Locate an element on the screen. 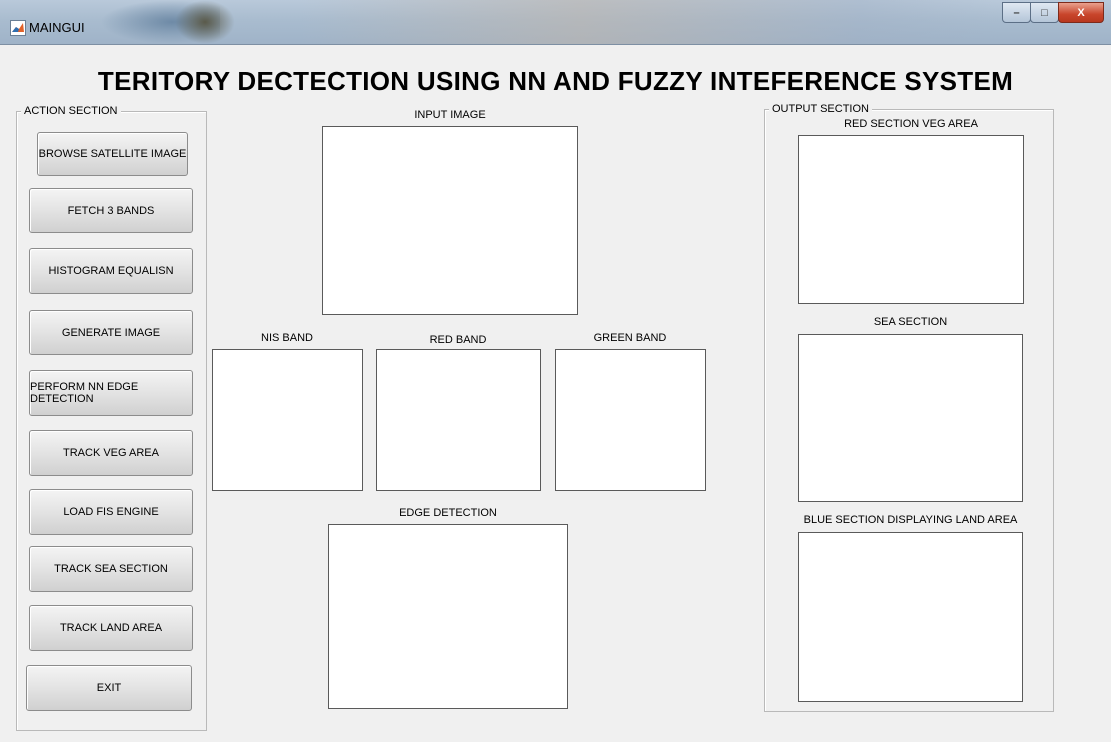  nis-band-label: NIS BAND is located at coordinates (287, 338).